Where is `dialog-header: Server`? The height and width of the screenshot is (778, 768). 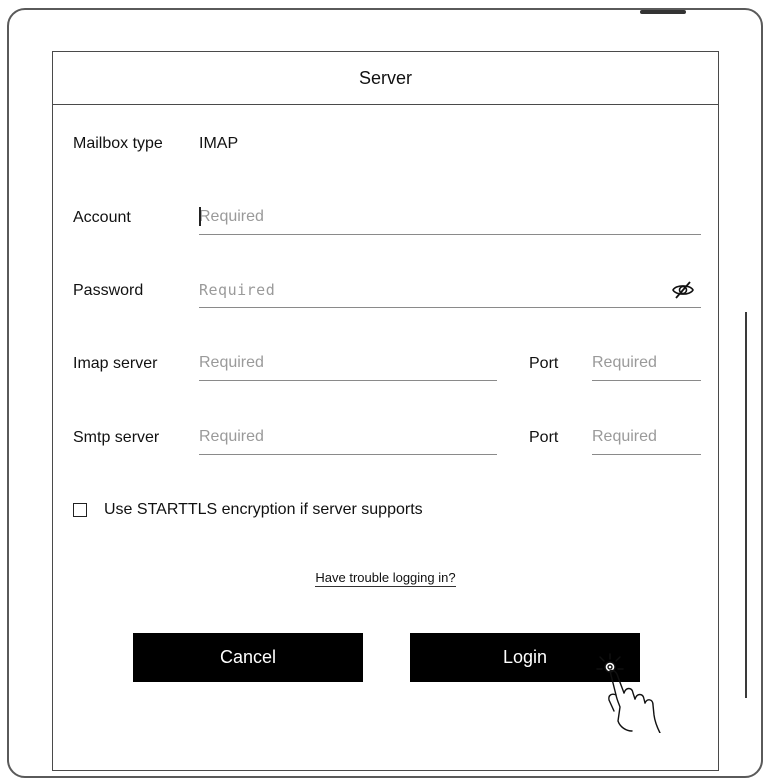
dialog-header: Server is located at coordinates (385, 78).